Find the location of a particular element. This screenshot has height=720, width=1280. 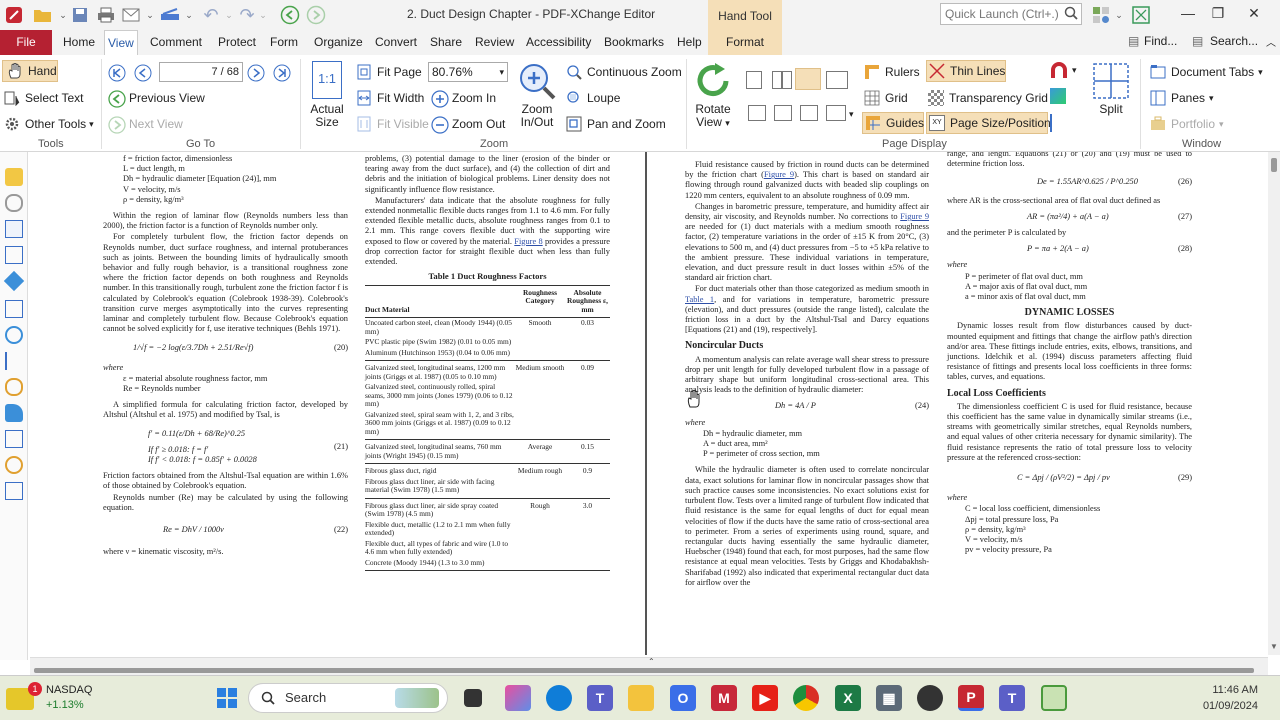

other-tools-button: Other Tools ▾ is located at coordinates (49, 124).